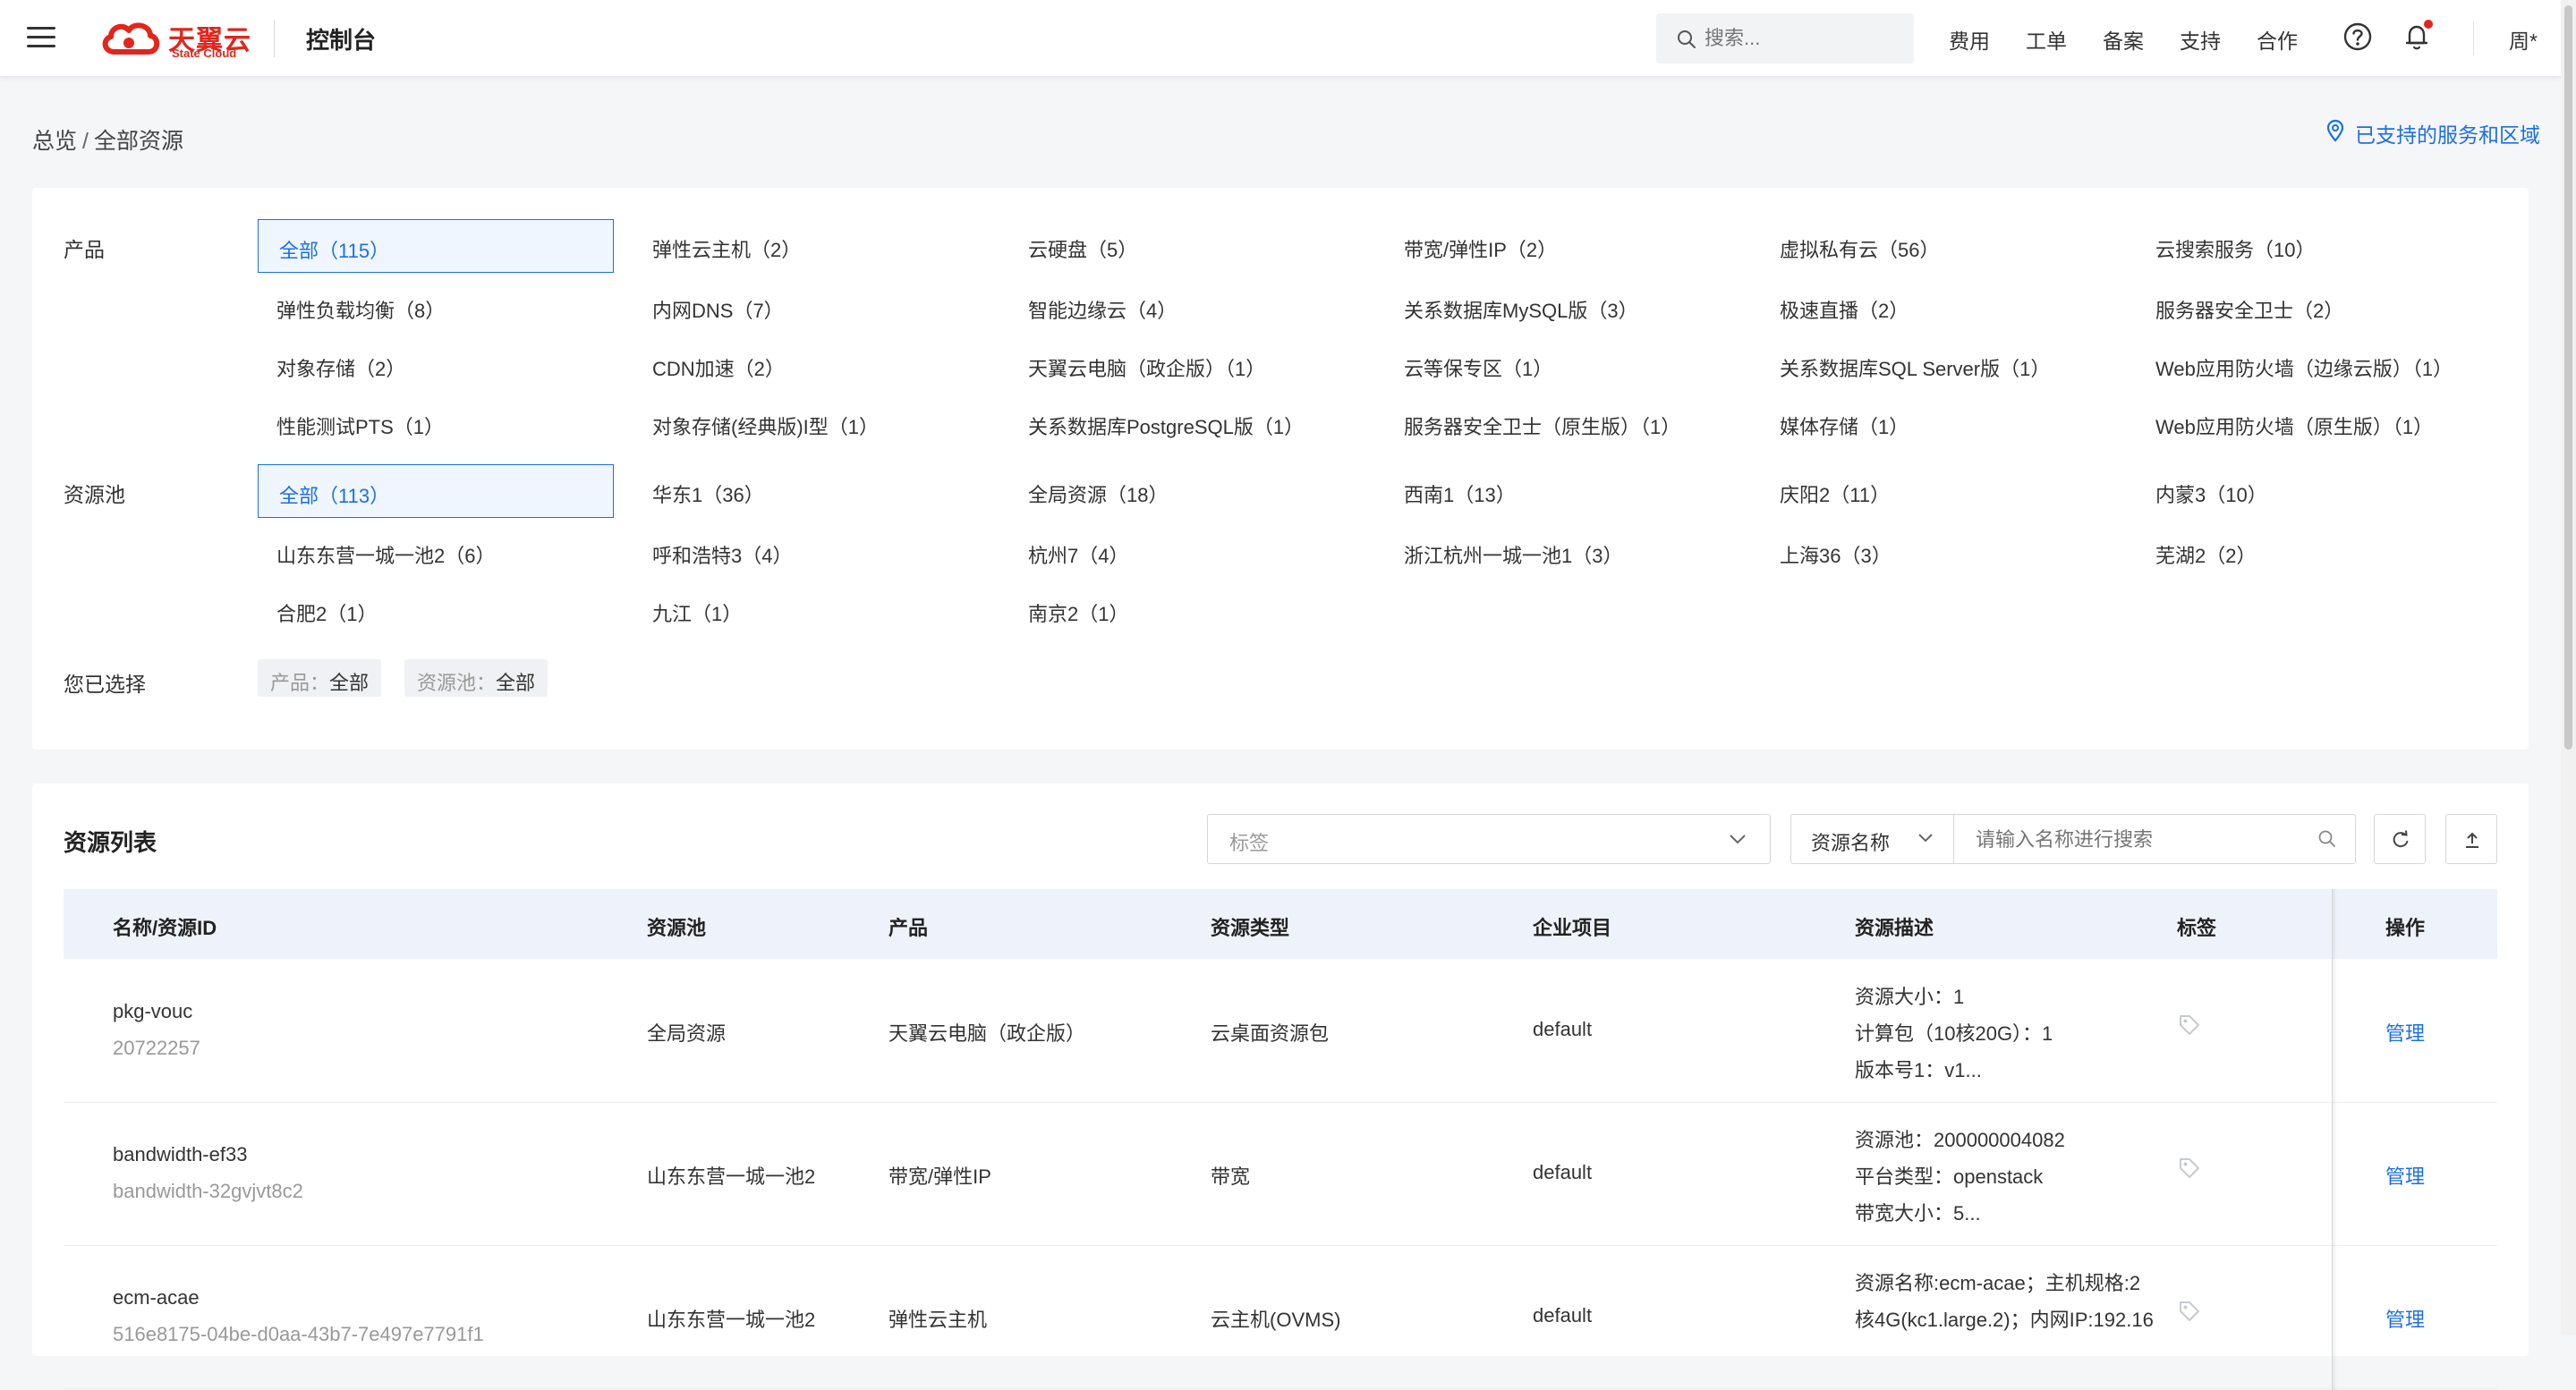 The height and width of the screenshot is (1390, 2576). Describe the element at coordinates (1489, 839) in the screenshot. I see `tag-filter-select: 标签` at that location.